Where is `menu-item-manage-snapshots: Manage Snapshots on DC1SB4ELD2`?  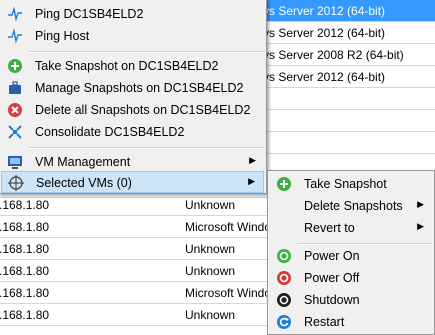 menu-item-manage-snapshots: Manage Snapshots on DC1SB4ELD2 is located at coordinates (132, 88).